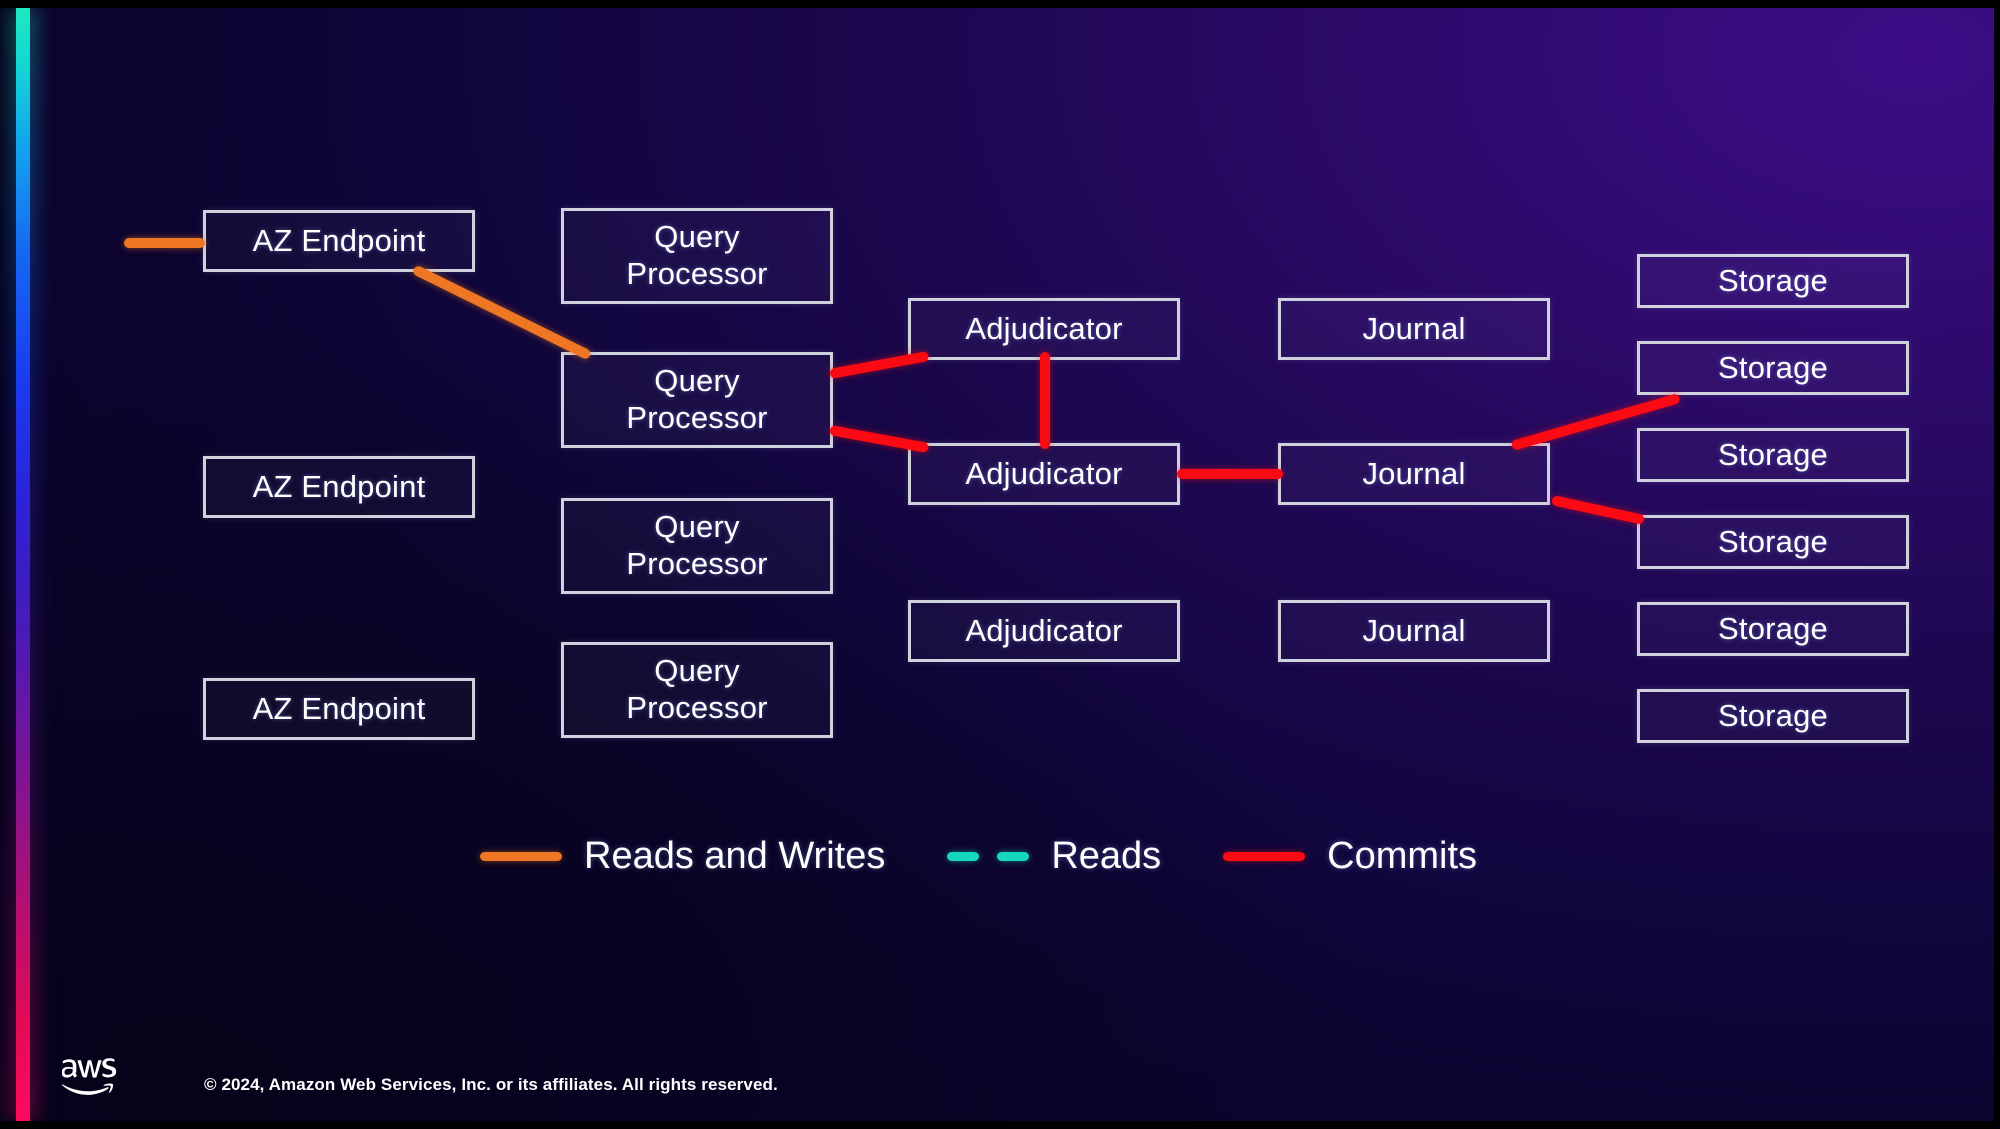 The width and height of the screenshot is (2000, 1129). I want to click on node-storage-st2: Storage, so click(1773, 368).